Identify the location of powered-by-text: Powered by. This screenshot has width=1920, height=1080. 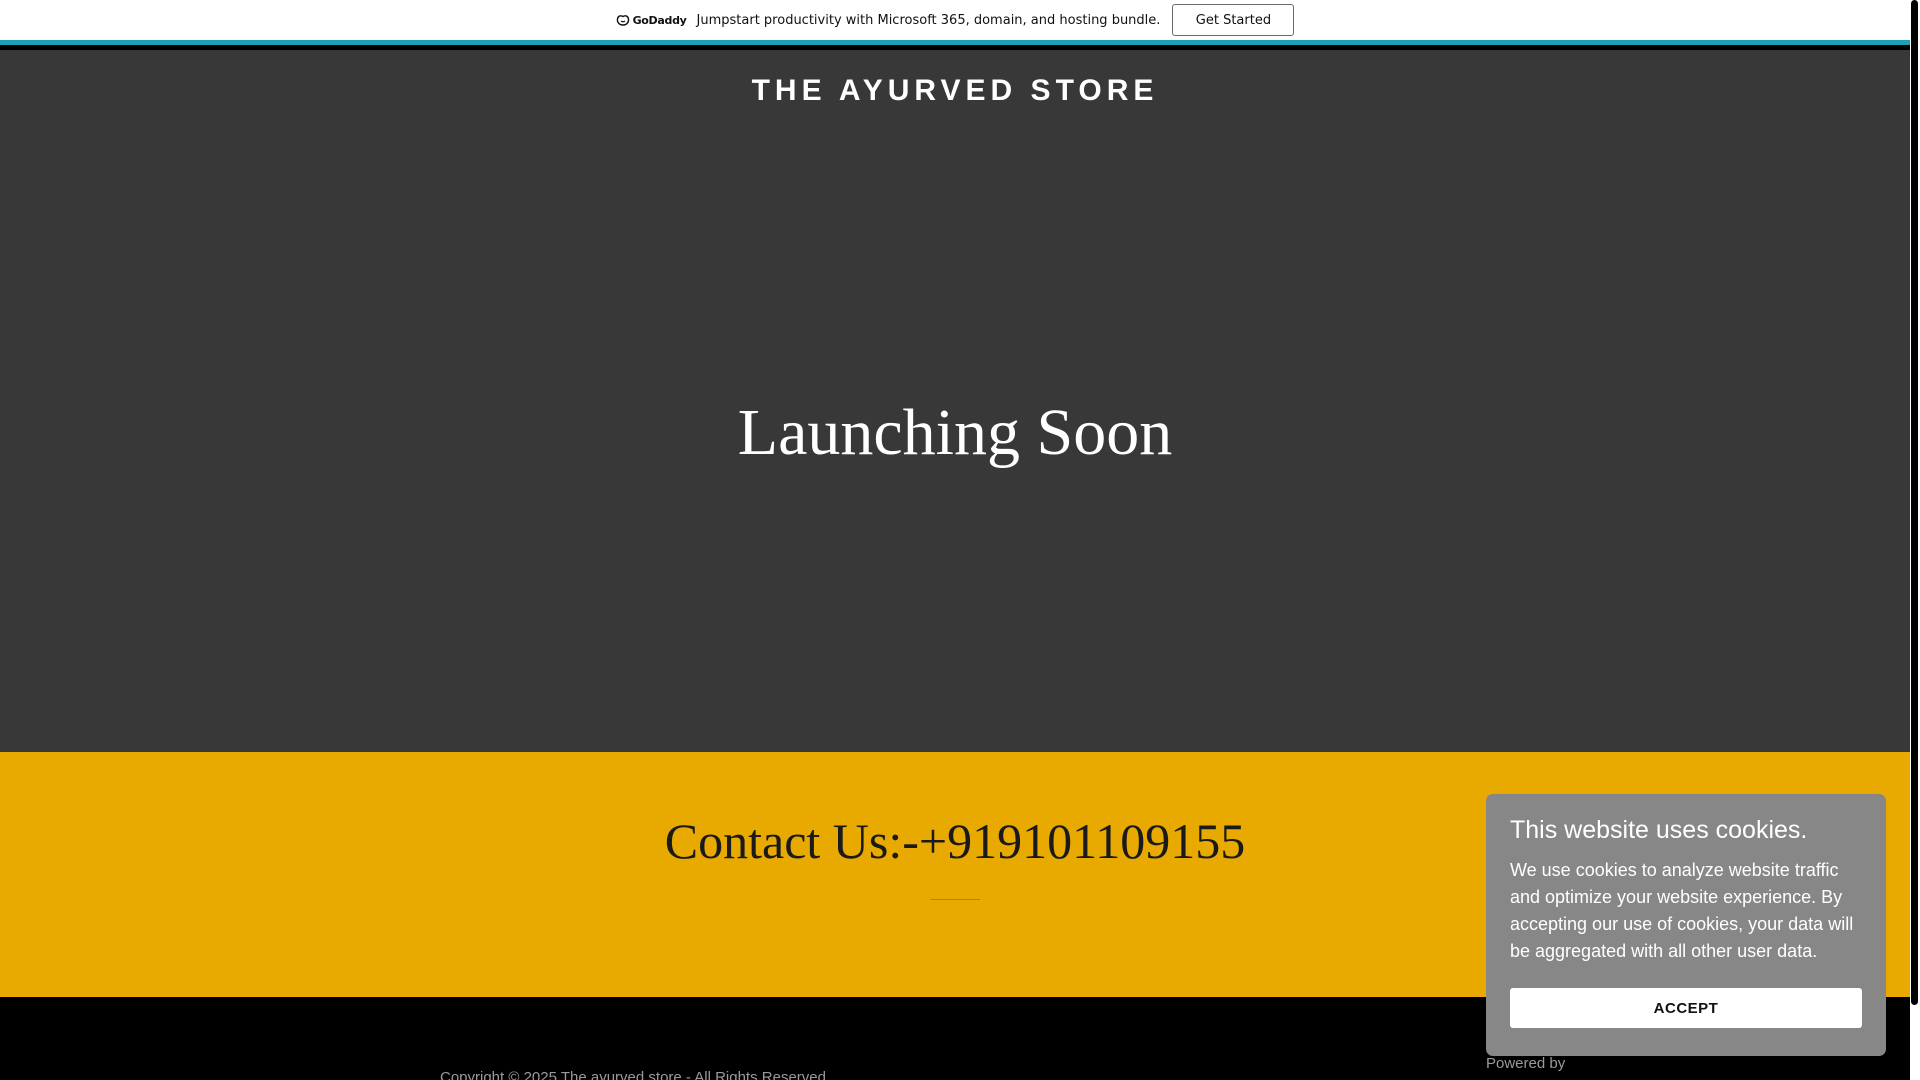
(1526, 1063).